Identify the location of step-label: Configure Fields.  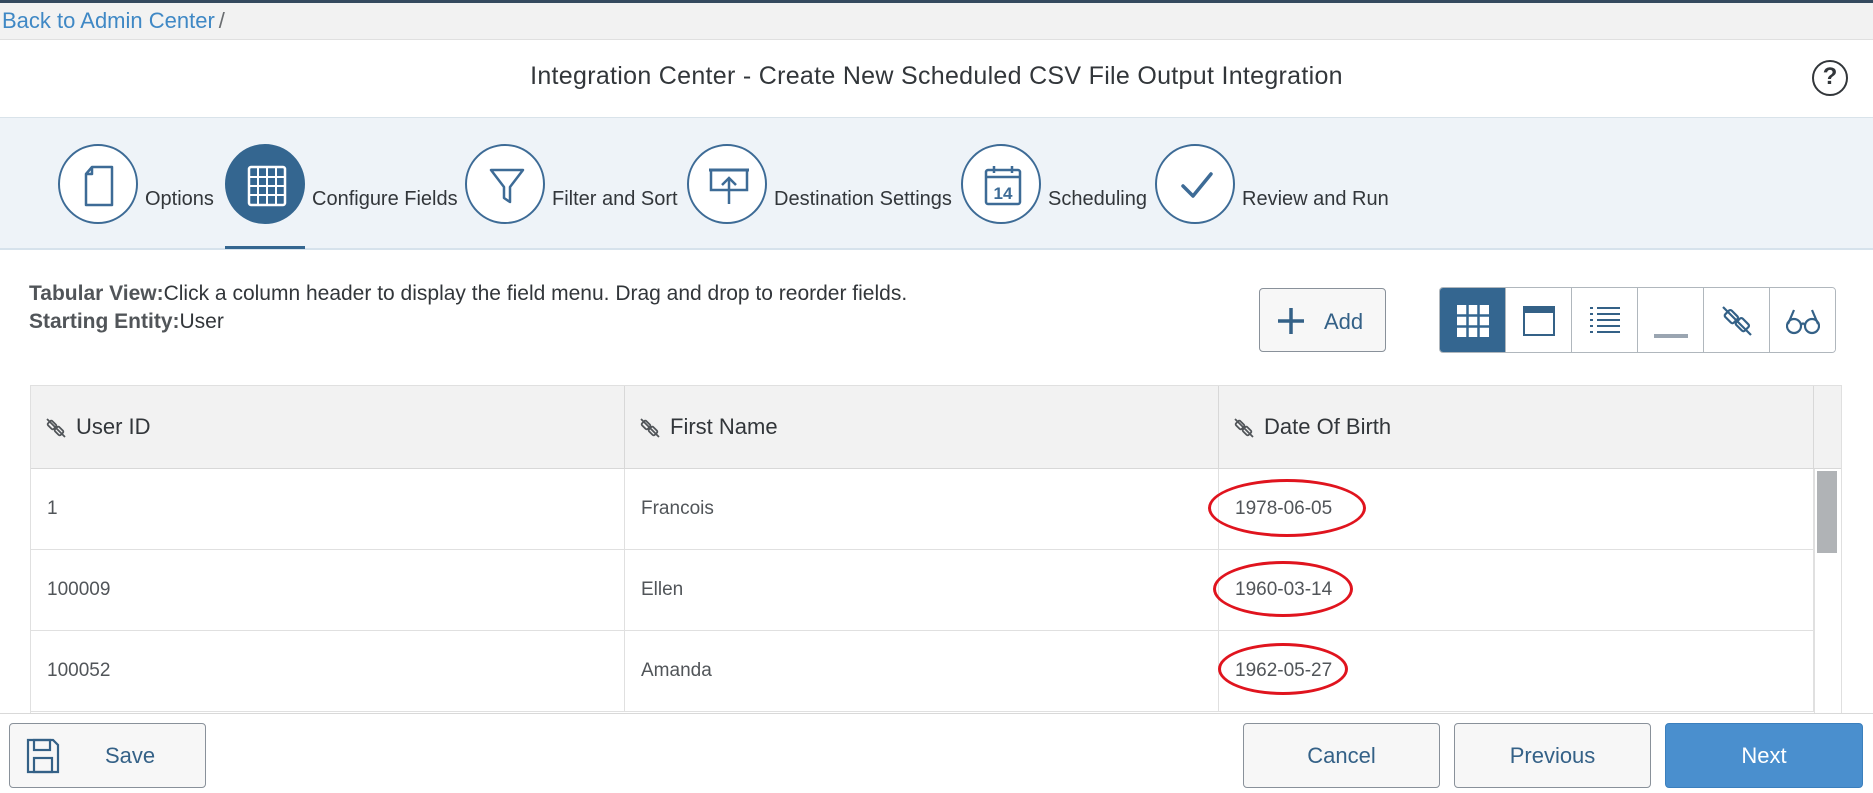
(385, 199).